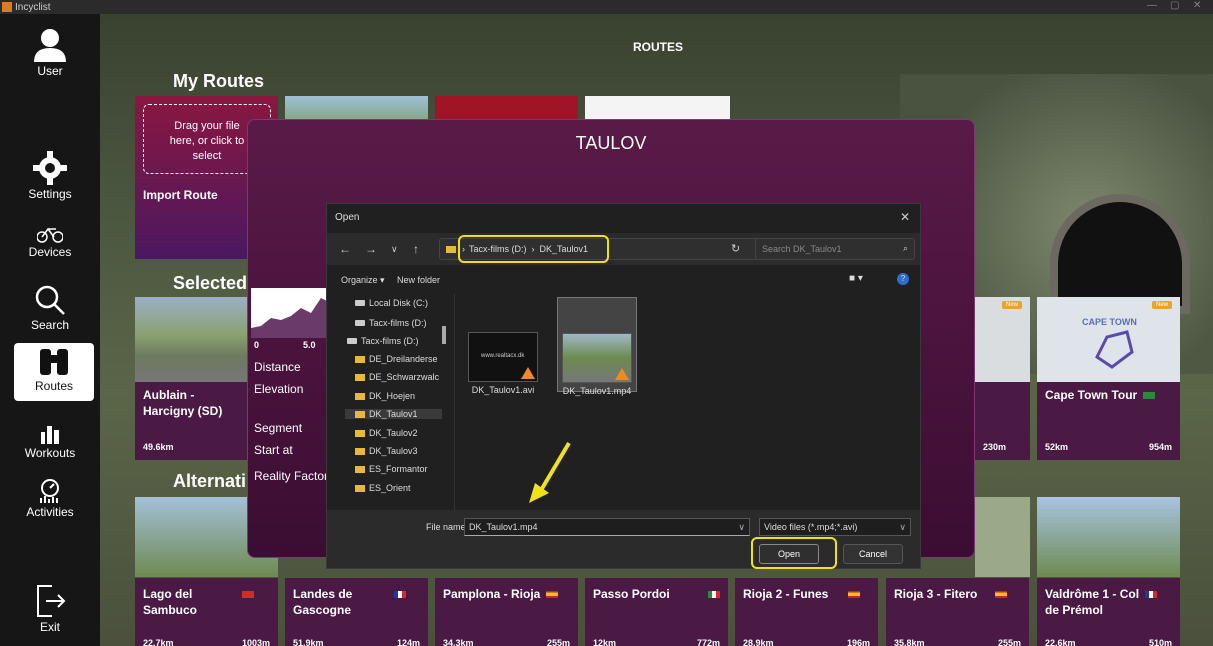 This screenshot has height=646, width=1213. Describe the element at coordinates (50, 512) in the screenshot. I see `sidebar-label: Activities` at that location.